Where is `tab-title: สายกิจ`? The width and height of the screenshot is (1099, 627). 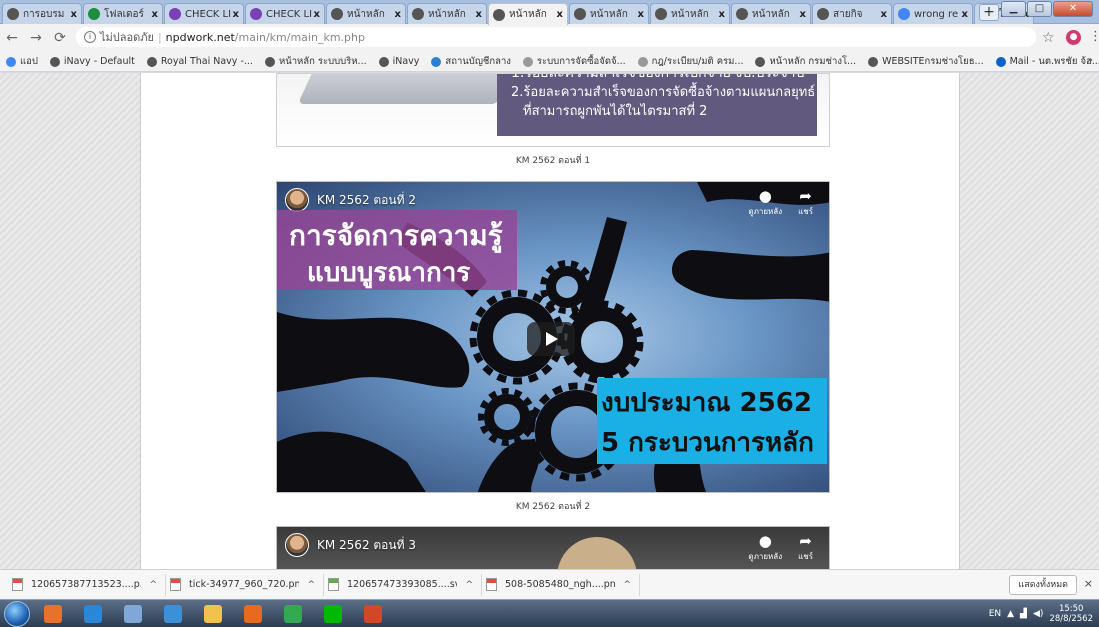
tab-title: สายกิจ is located at coordinates (848, 14).